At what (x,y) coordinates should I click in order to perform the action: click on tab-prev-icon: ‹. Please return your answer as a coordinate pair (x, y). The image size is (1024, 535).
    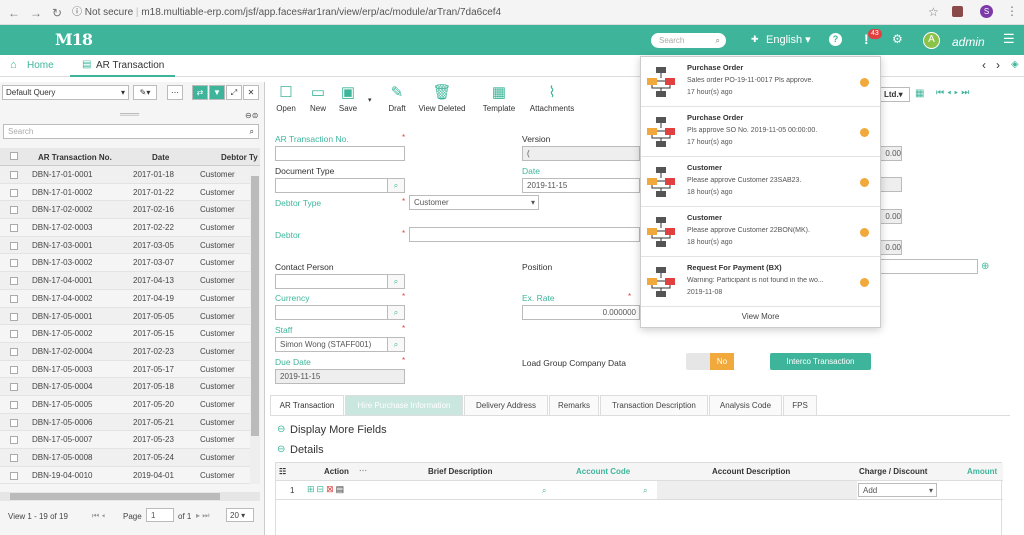
    Looking at the image, I should click on (984, 65).